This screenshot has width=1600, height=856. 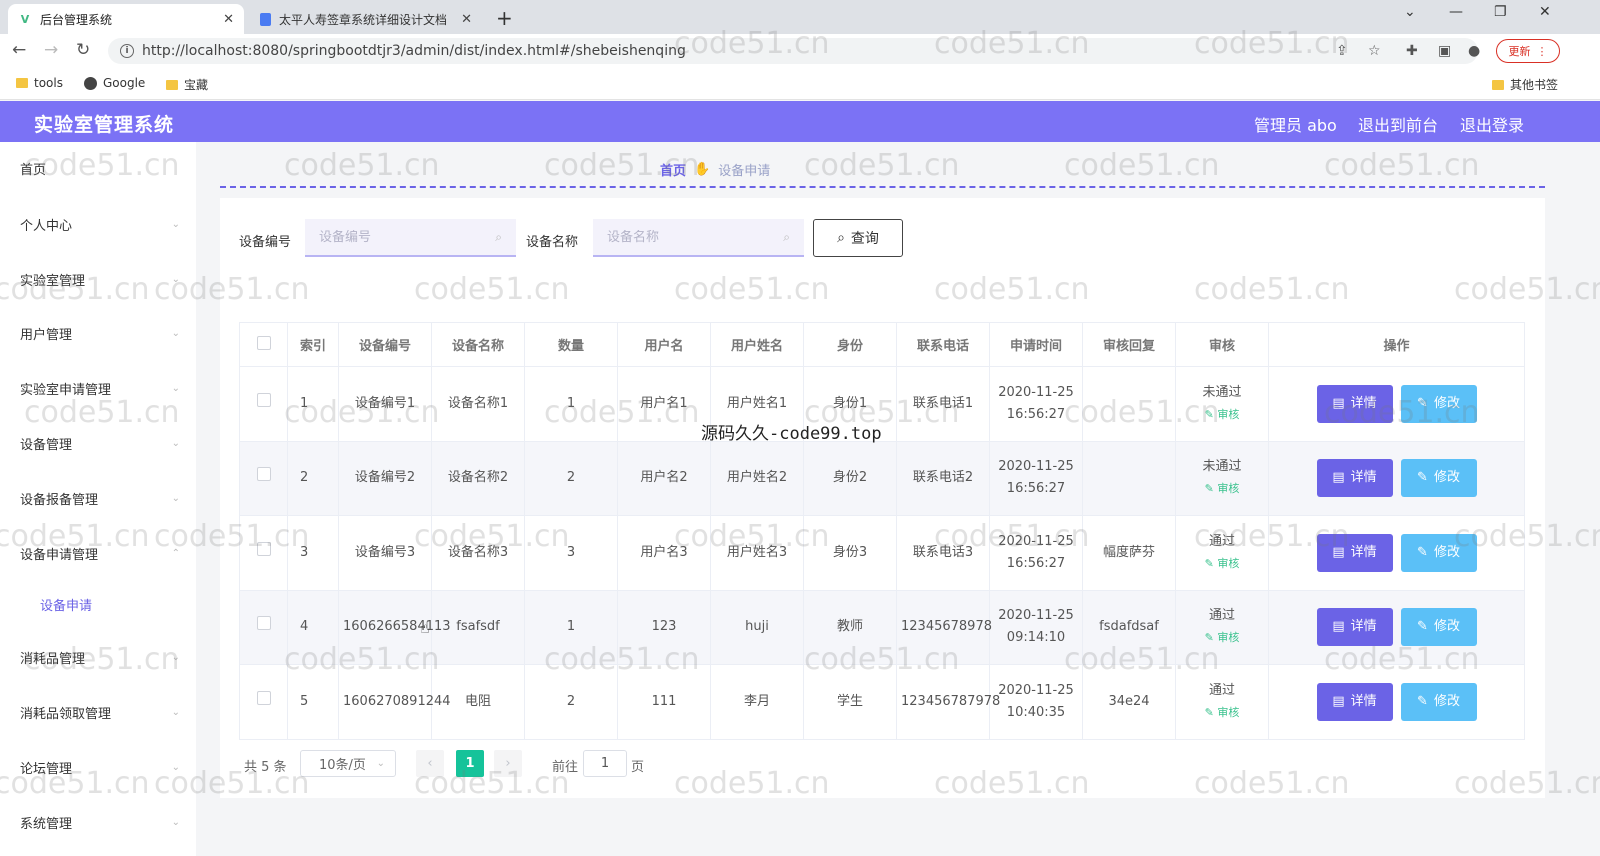 I want to click on sidebar-item-consumables-collect: 消耗品领取管理 ⌄, so click(x=100, y=712).